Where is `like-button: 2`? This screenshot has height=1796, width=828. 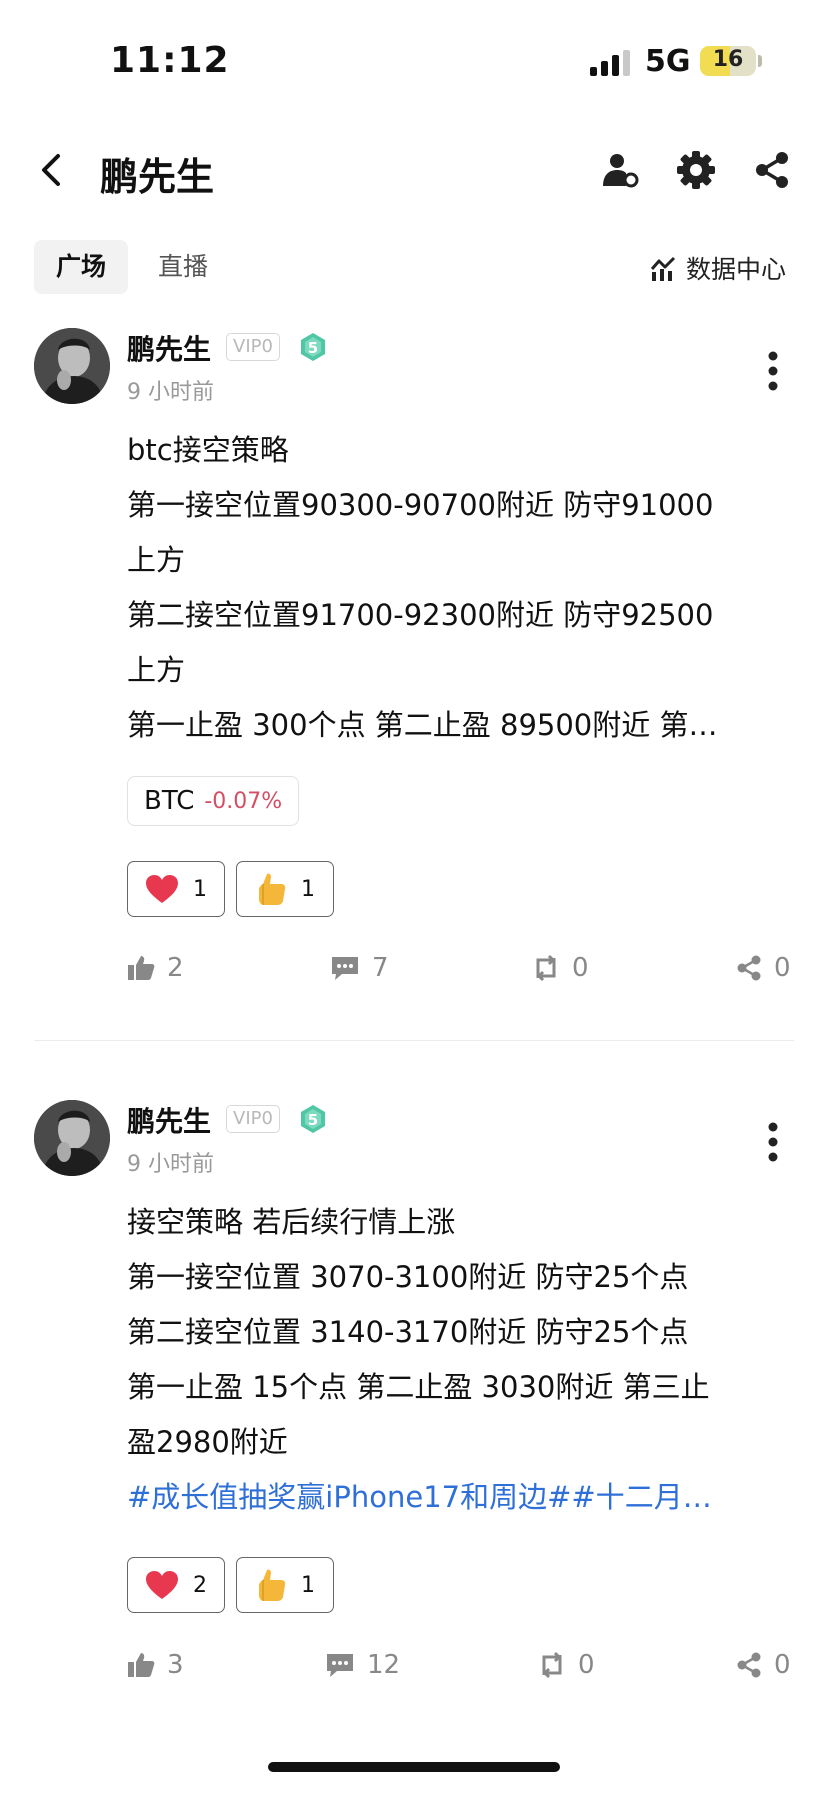 like-button: 2 is located at coordinates (155, 968).